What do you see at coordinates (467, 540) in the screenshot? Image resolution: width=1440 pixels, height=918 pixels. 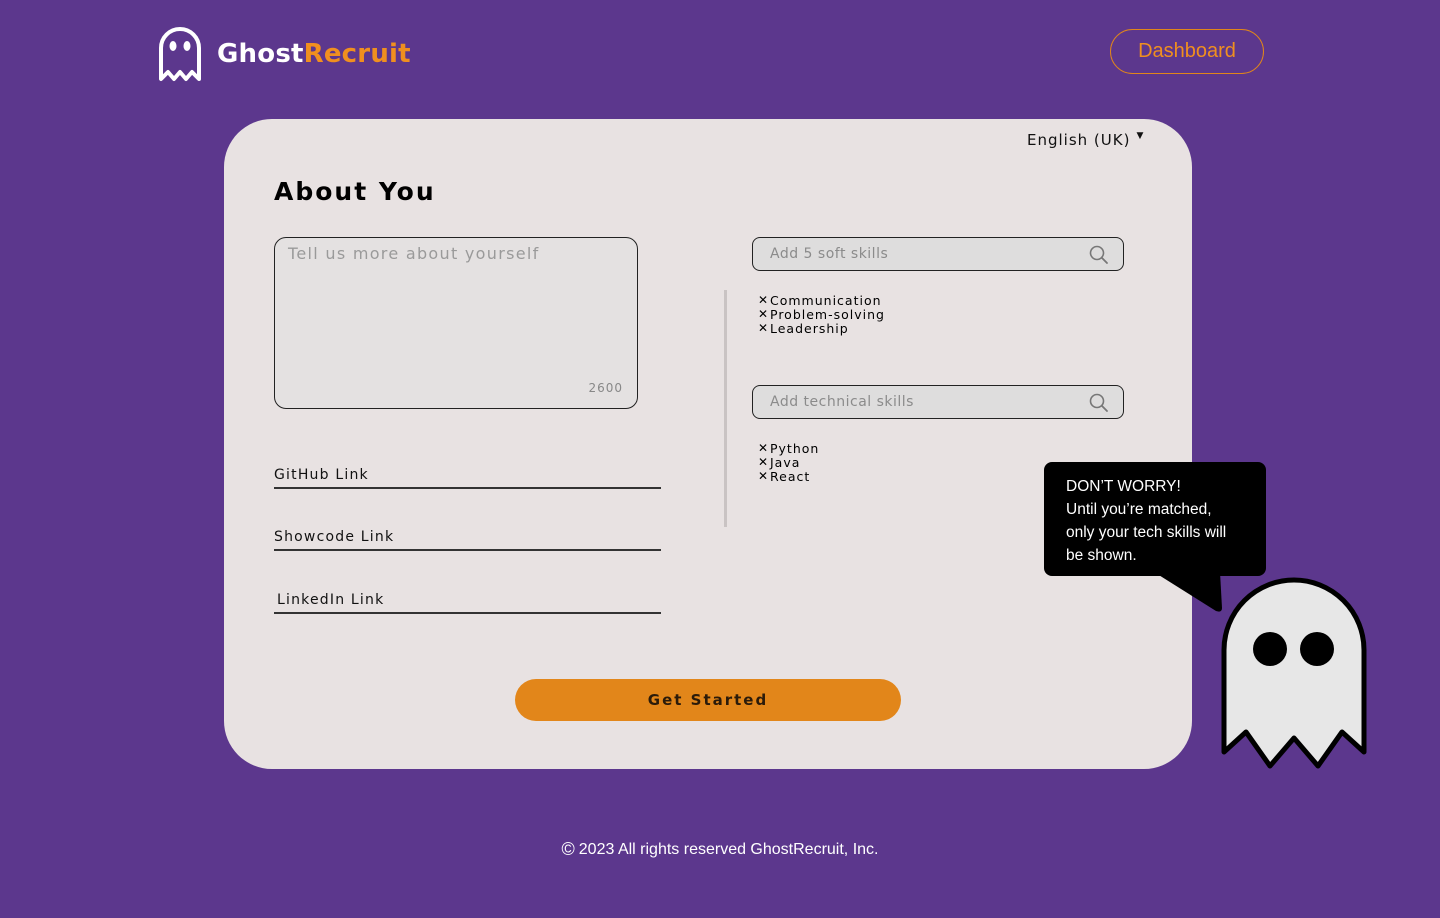 I see `showcode-link-field: Showcode Link` at bounding box center [467, 540].